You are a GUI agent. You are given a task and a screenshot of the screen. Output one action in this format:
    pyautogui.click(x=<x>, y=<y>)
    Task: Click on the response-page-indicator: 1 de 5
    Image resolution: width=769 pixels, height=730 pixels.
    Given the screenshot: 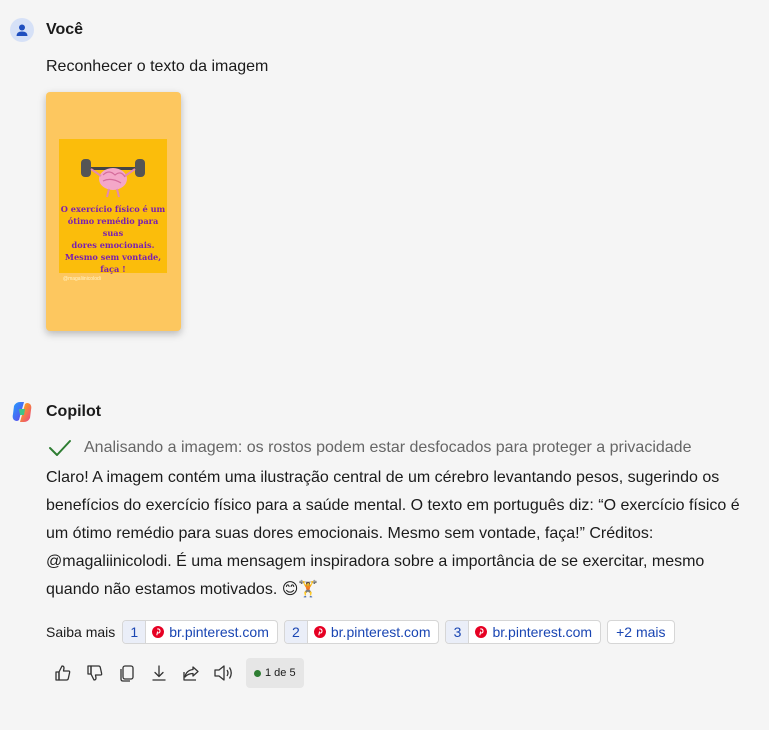 What is the action you would take?
    pyautogui.click(x=275, y=673)
    